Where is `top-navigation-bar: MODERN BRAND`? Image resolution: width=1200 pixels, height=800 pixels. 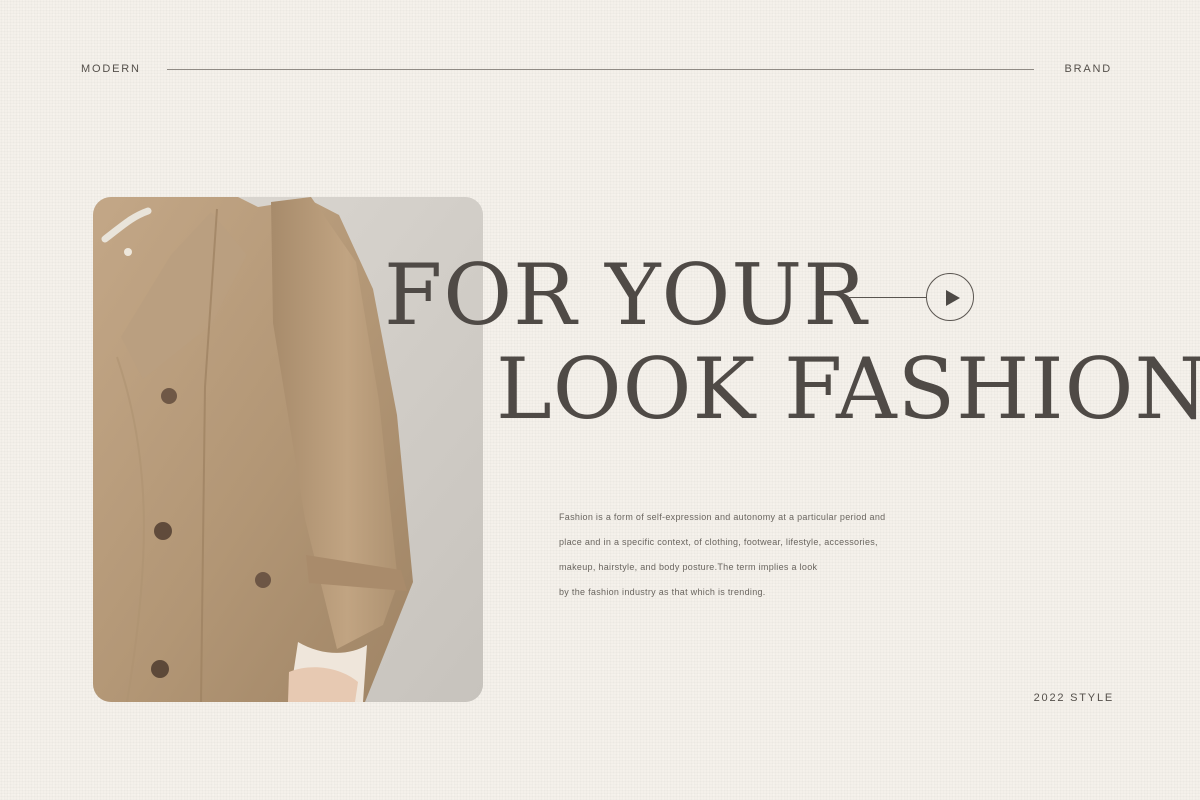 top-navigation-bar: MODERN BRAND is located at coordinates (596, 69).